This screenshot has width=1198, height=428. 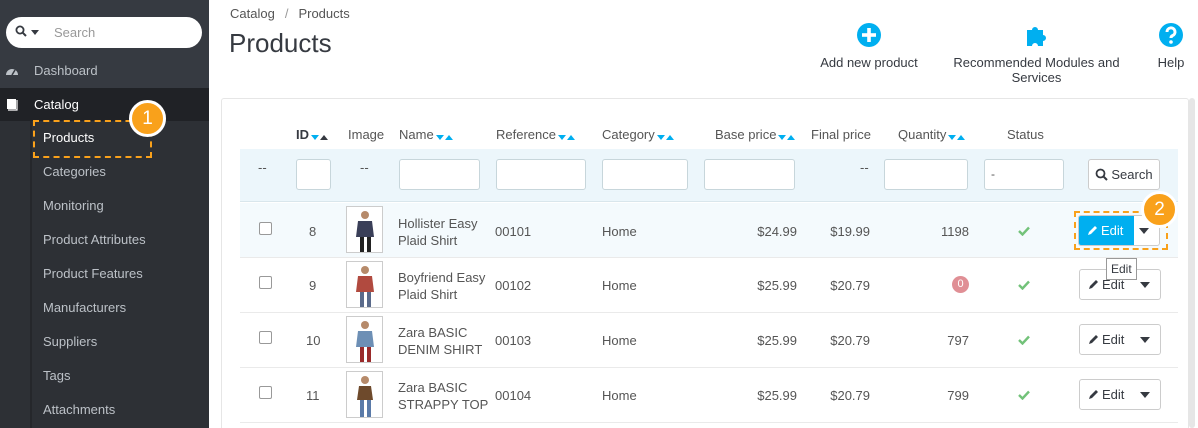 I want to click on submenu-item-monitoring: Monitoring, so click(x=73, y=206).